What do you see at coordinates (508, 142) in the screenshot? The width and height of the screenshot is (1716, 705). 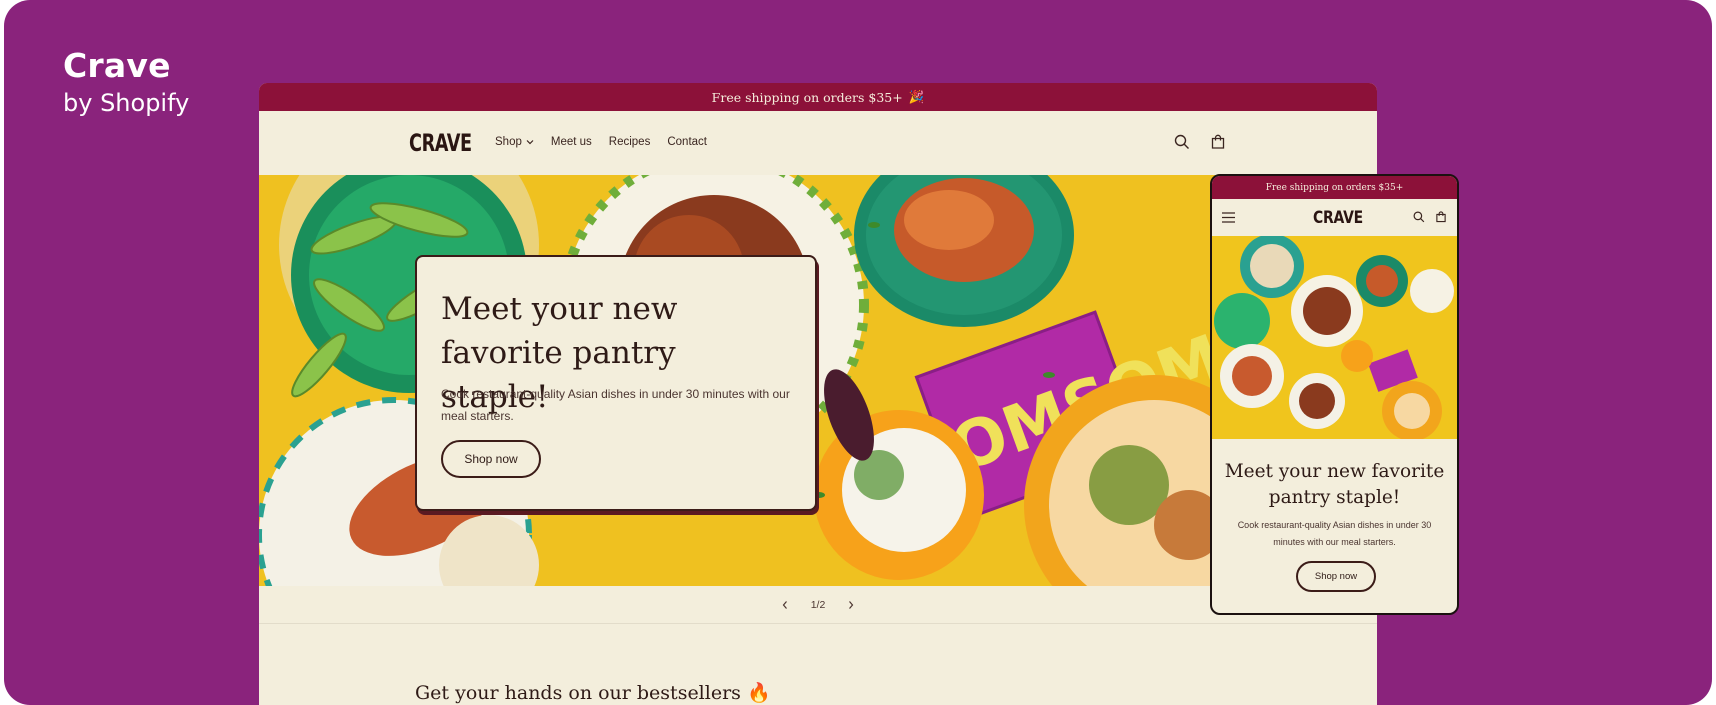 I see `nav-item-label: Shop` at bounding box center [508, 142].